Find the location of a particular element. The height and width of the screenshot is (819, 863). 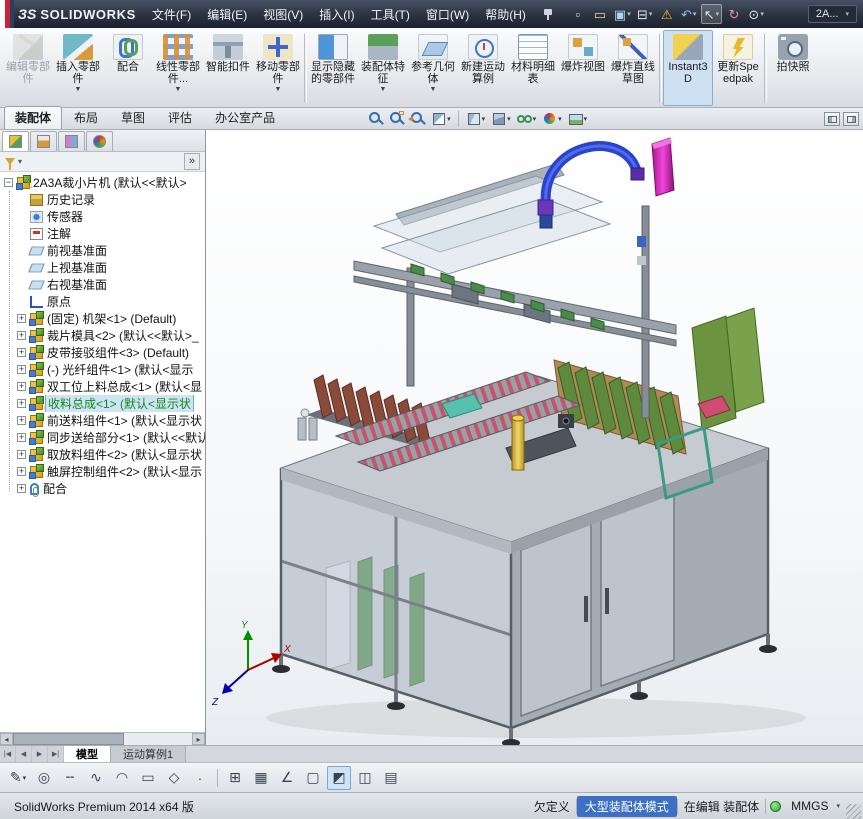

ribbon-button: 线性零部件... ▼ is located at coordinates (178, 68).